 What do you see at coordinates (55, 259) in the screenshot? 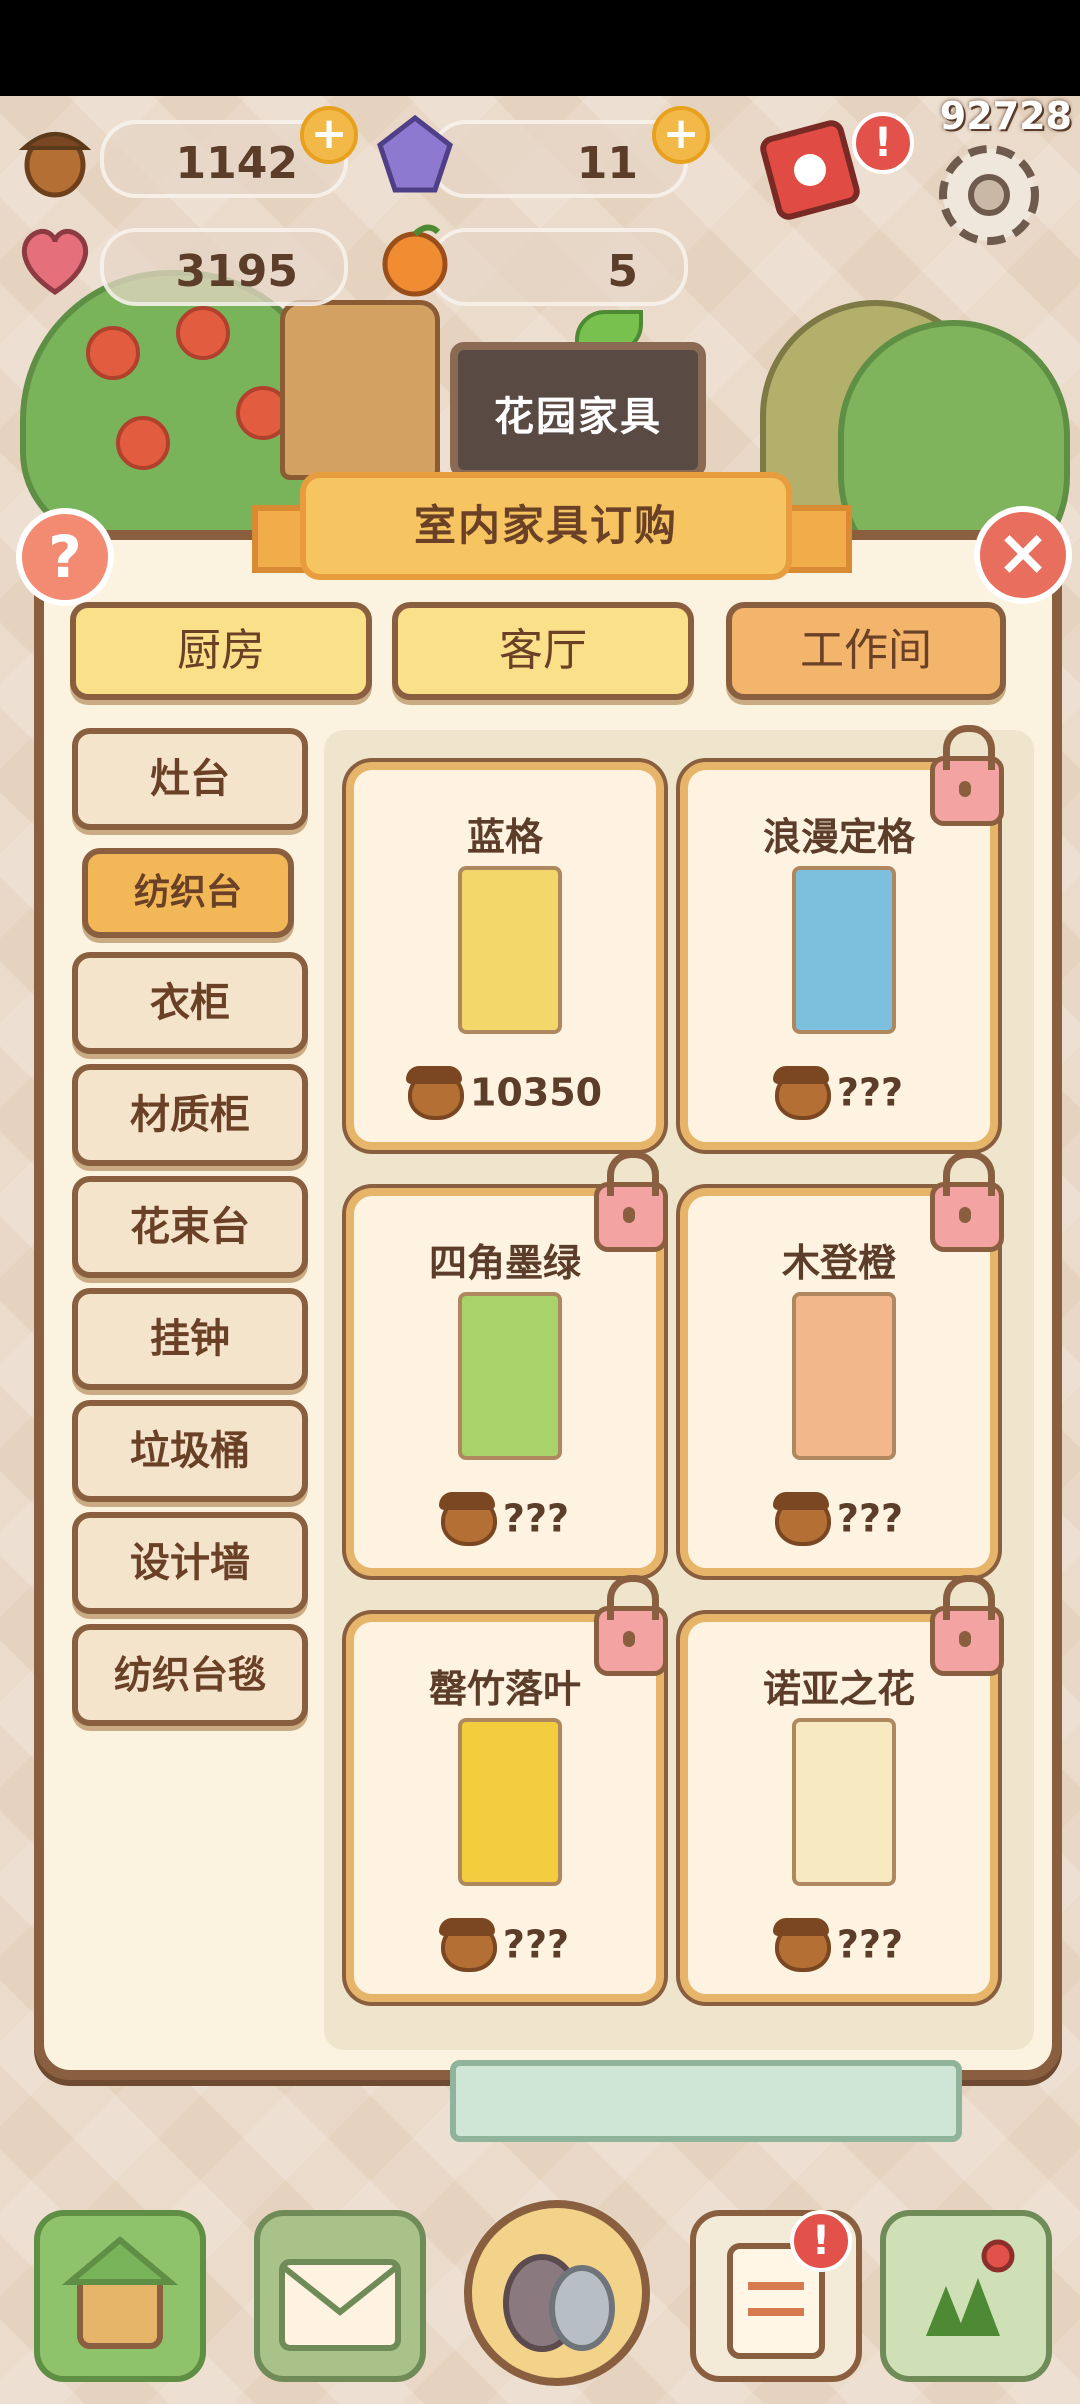
I see `heart-icon` at bounding box center [55, 259].